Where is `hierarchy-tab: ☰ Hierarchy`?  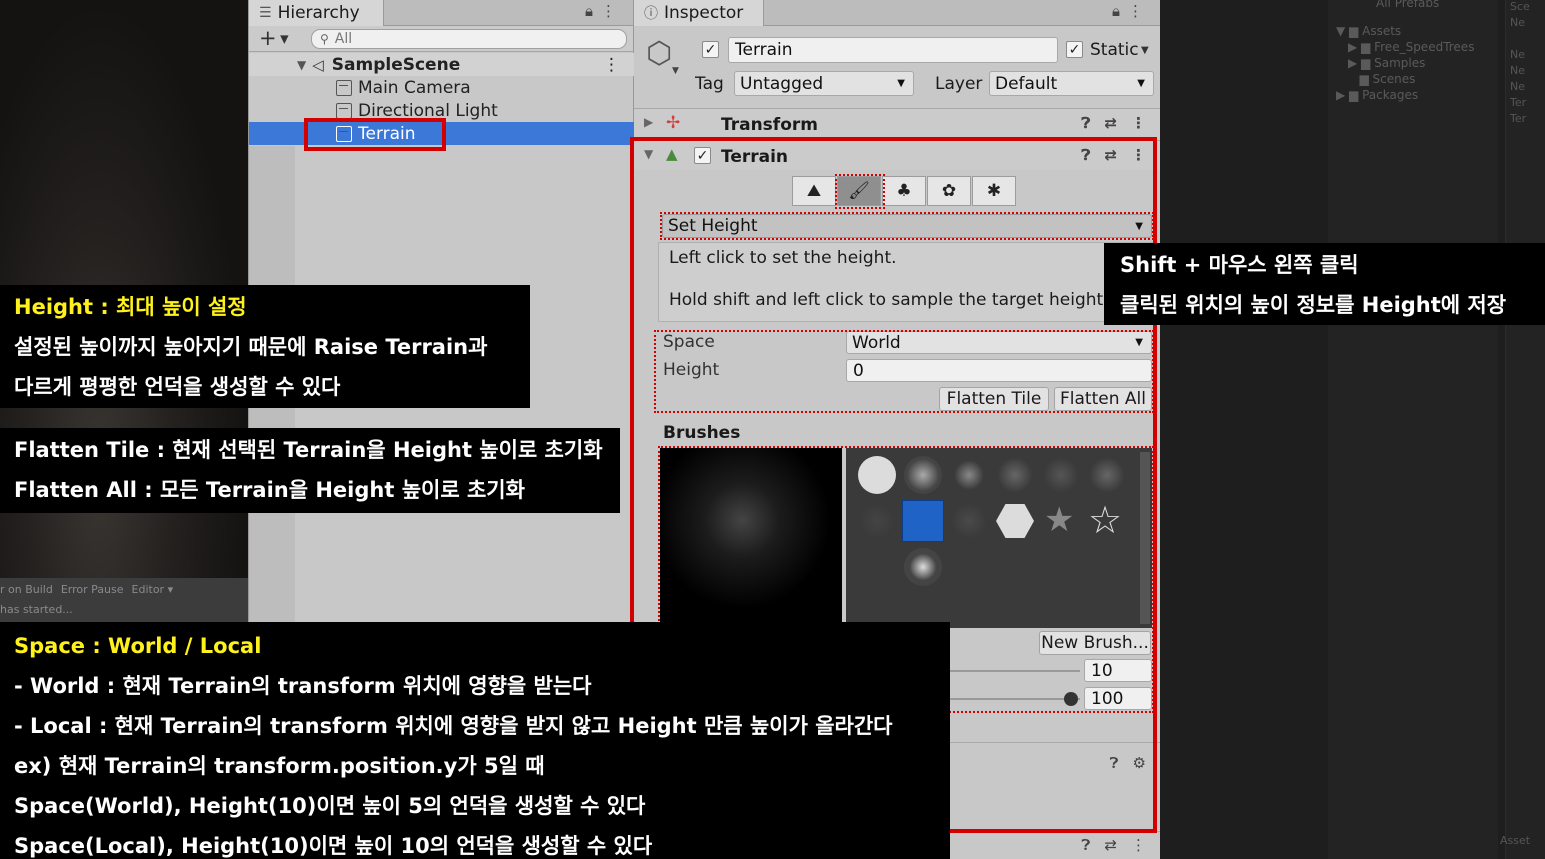
hierarchy-tab: ☰ Hierarchy is located at coordinates (316, 13).